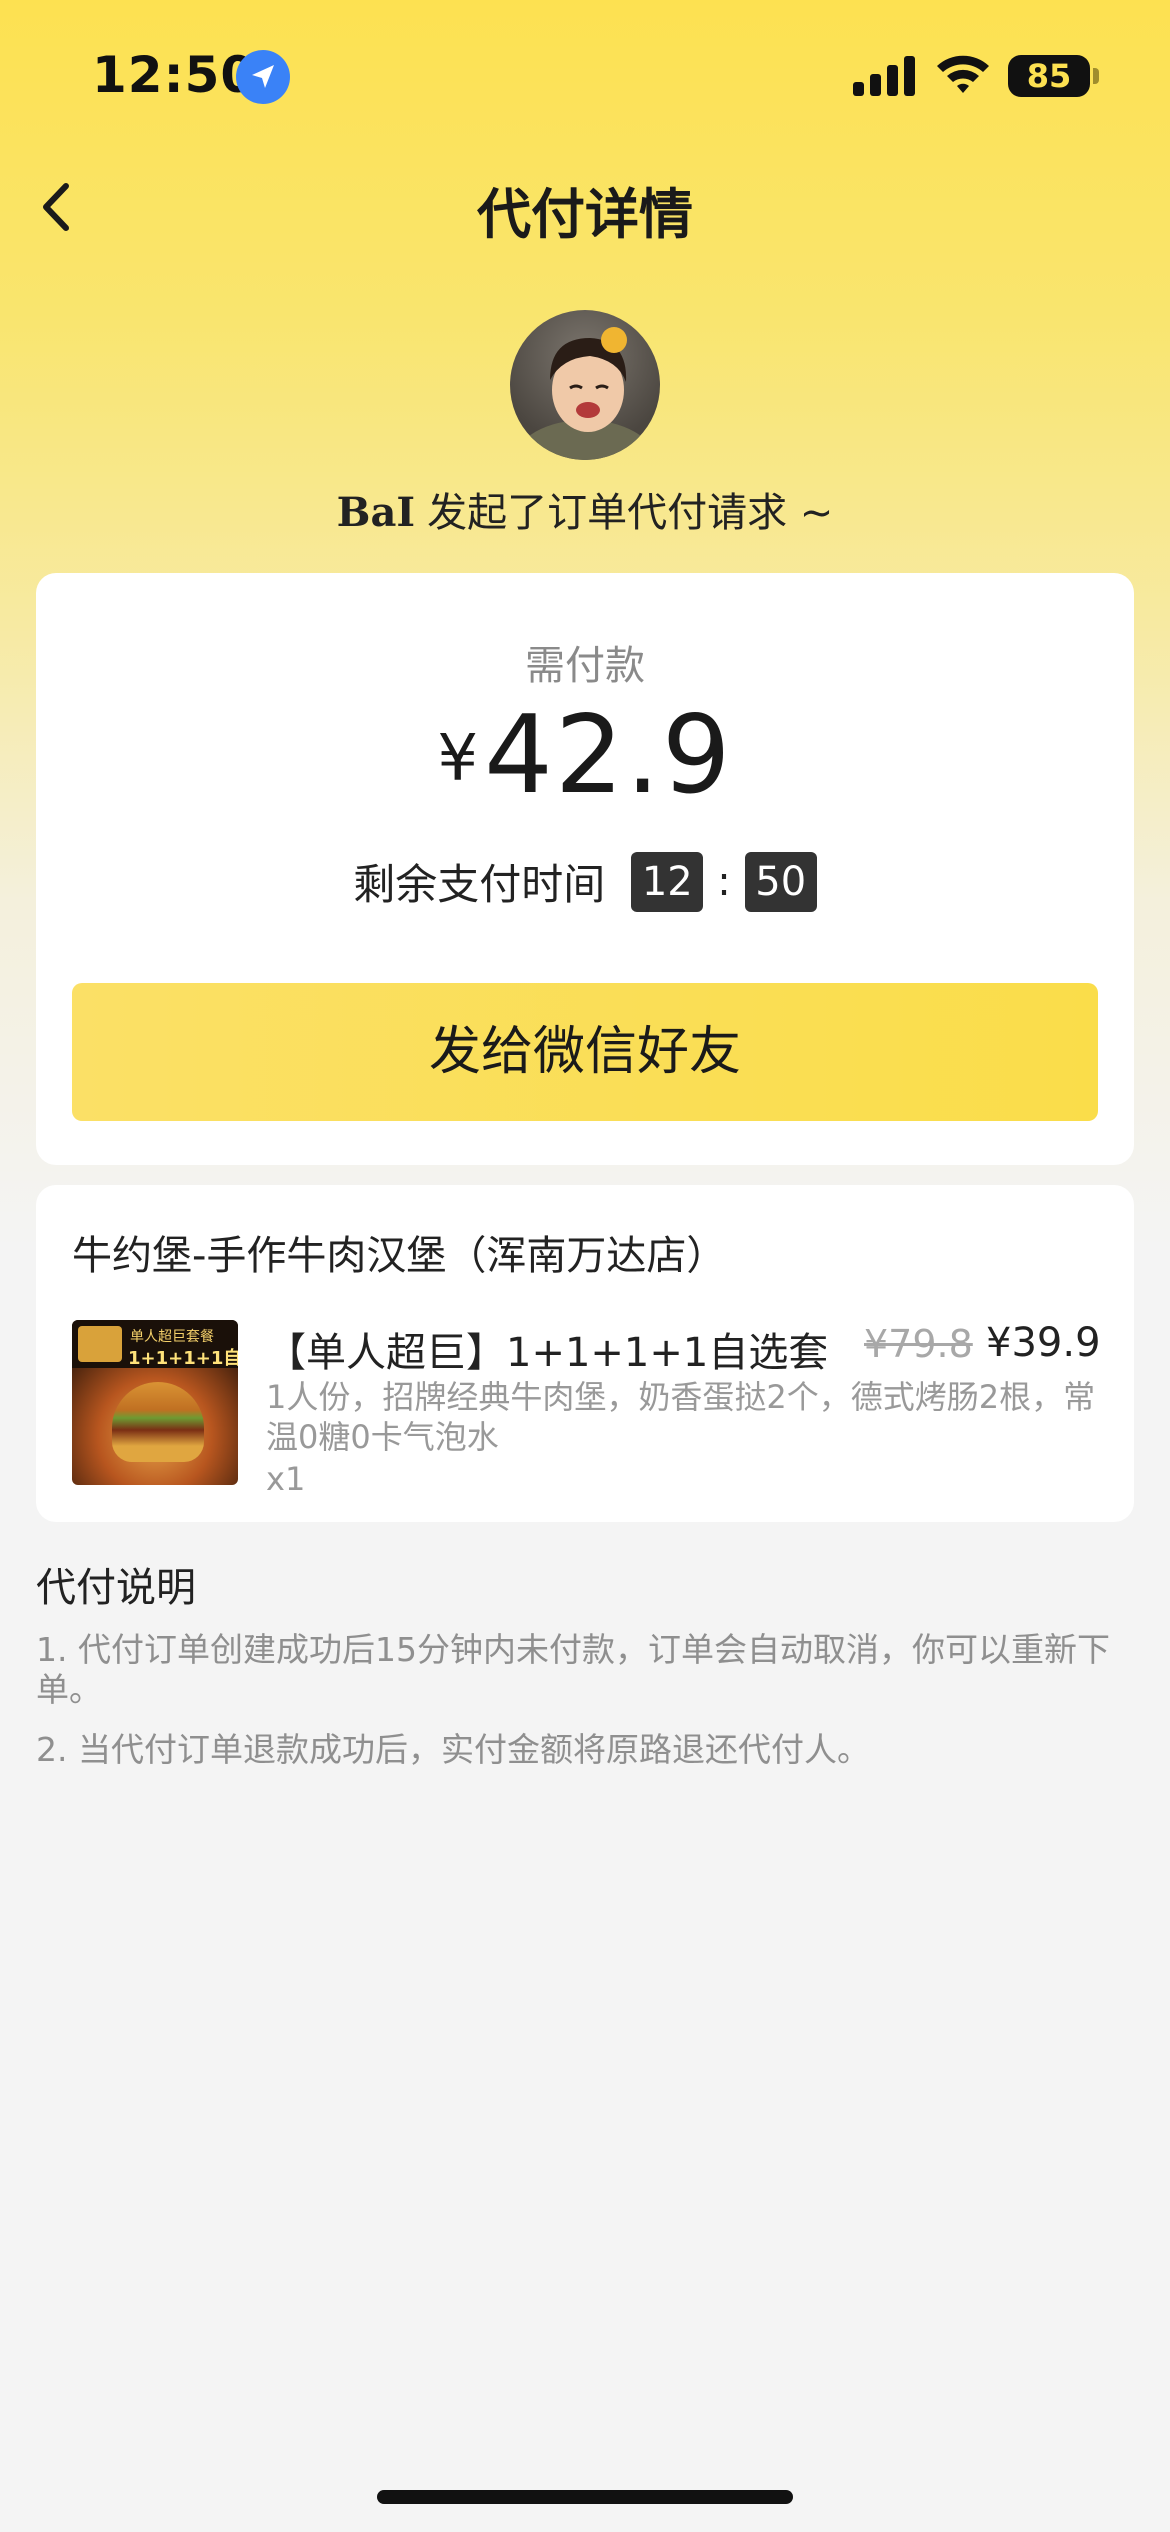  I want to click on request-text: 发起了订单代付请求 ~, so click(630, 513).